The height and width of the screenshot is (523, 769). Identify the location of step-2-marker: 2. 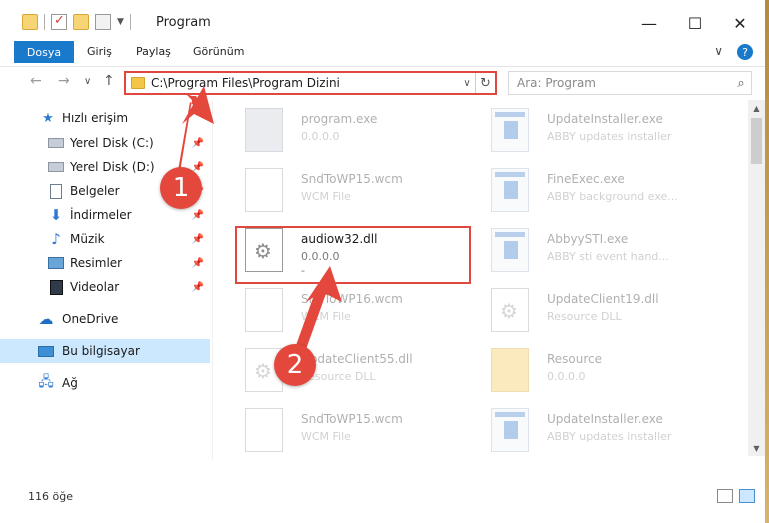
(295, 365).